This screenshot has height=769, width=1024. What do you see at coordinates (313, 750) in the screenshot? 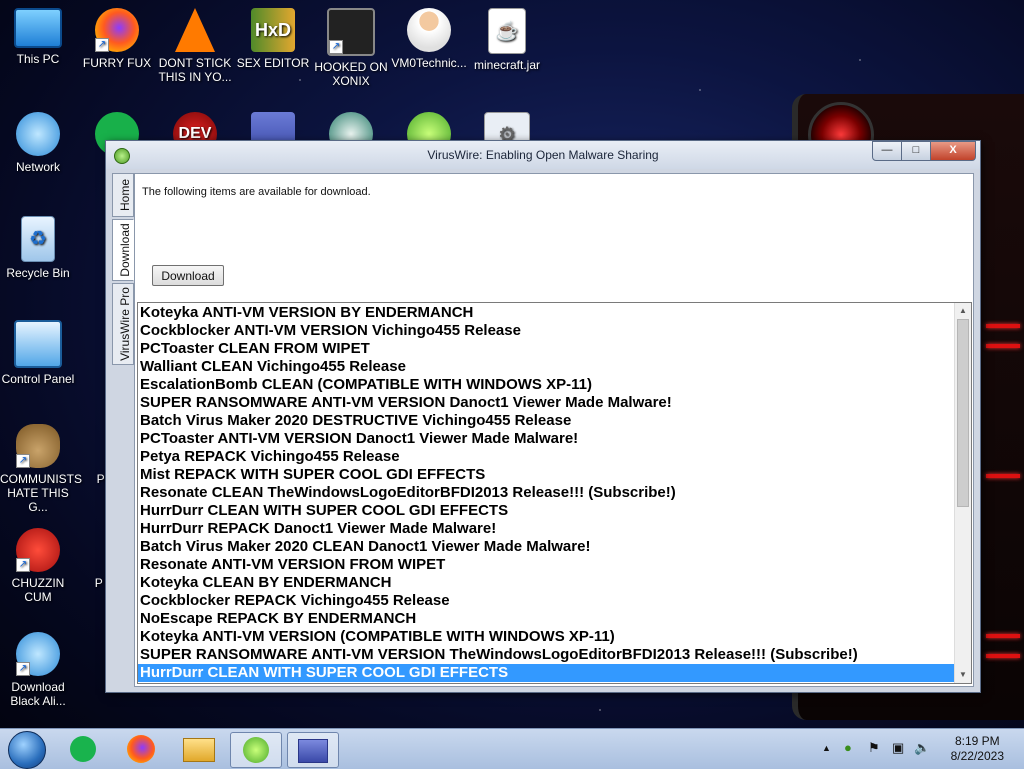
I see `taskbar-window-app-icon` at bounding box center [313, 750].